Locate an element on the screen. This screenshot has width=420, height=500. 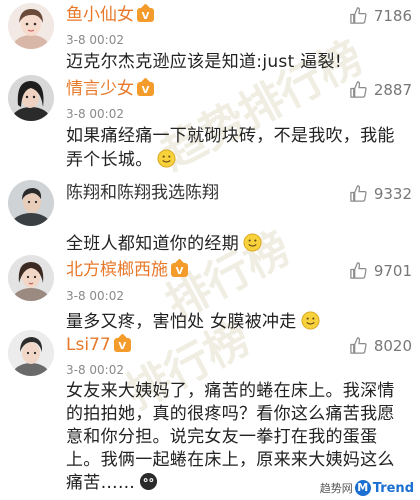
like-count: 8020 is located at coordinates (392, 345).